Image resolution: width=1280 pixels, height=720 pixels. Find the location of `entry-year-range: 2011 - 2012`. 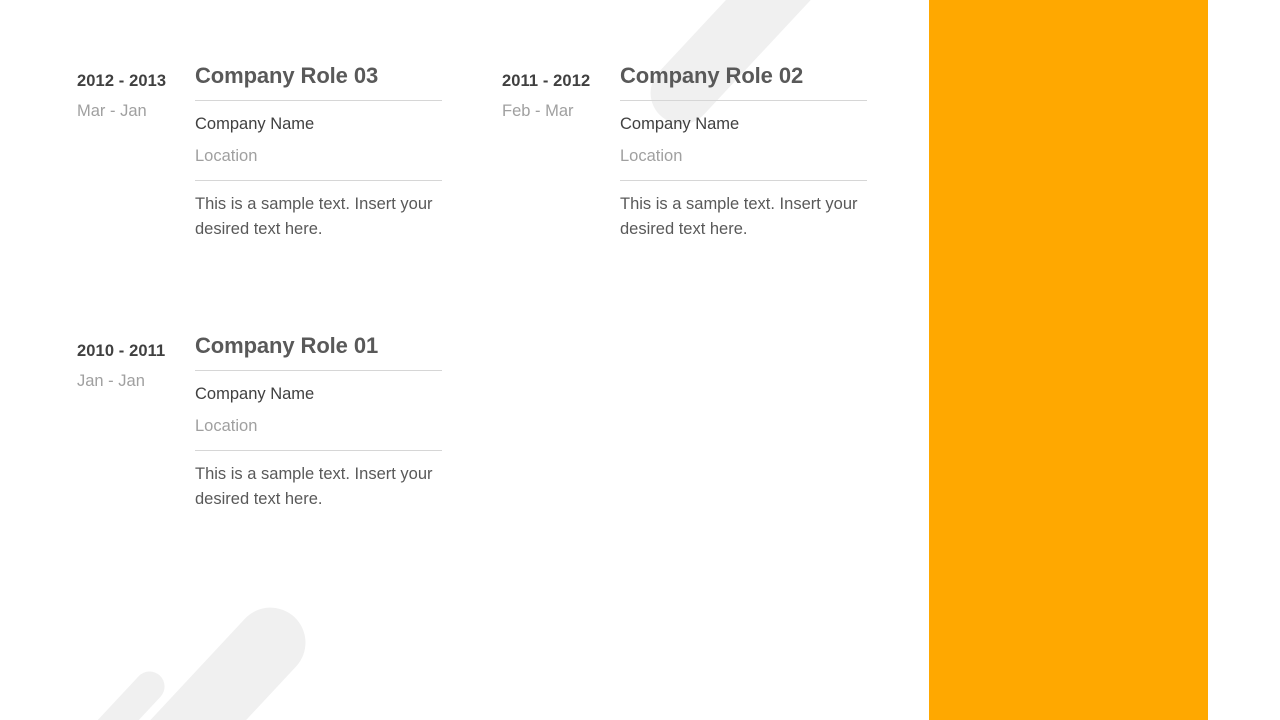

entry-year-range: 2011 - 2012 is located at coordinates (546, 81).